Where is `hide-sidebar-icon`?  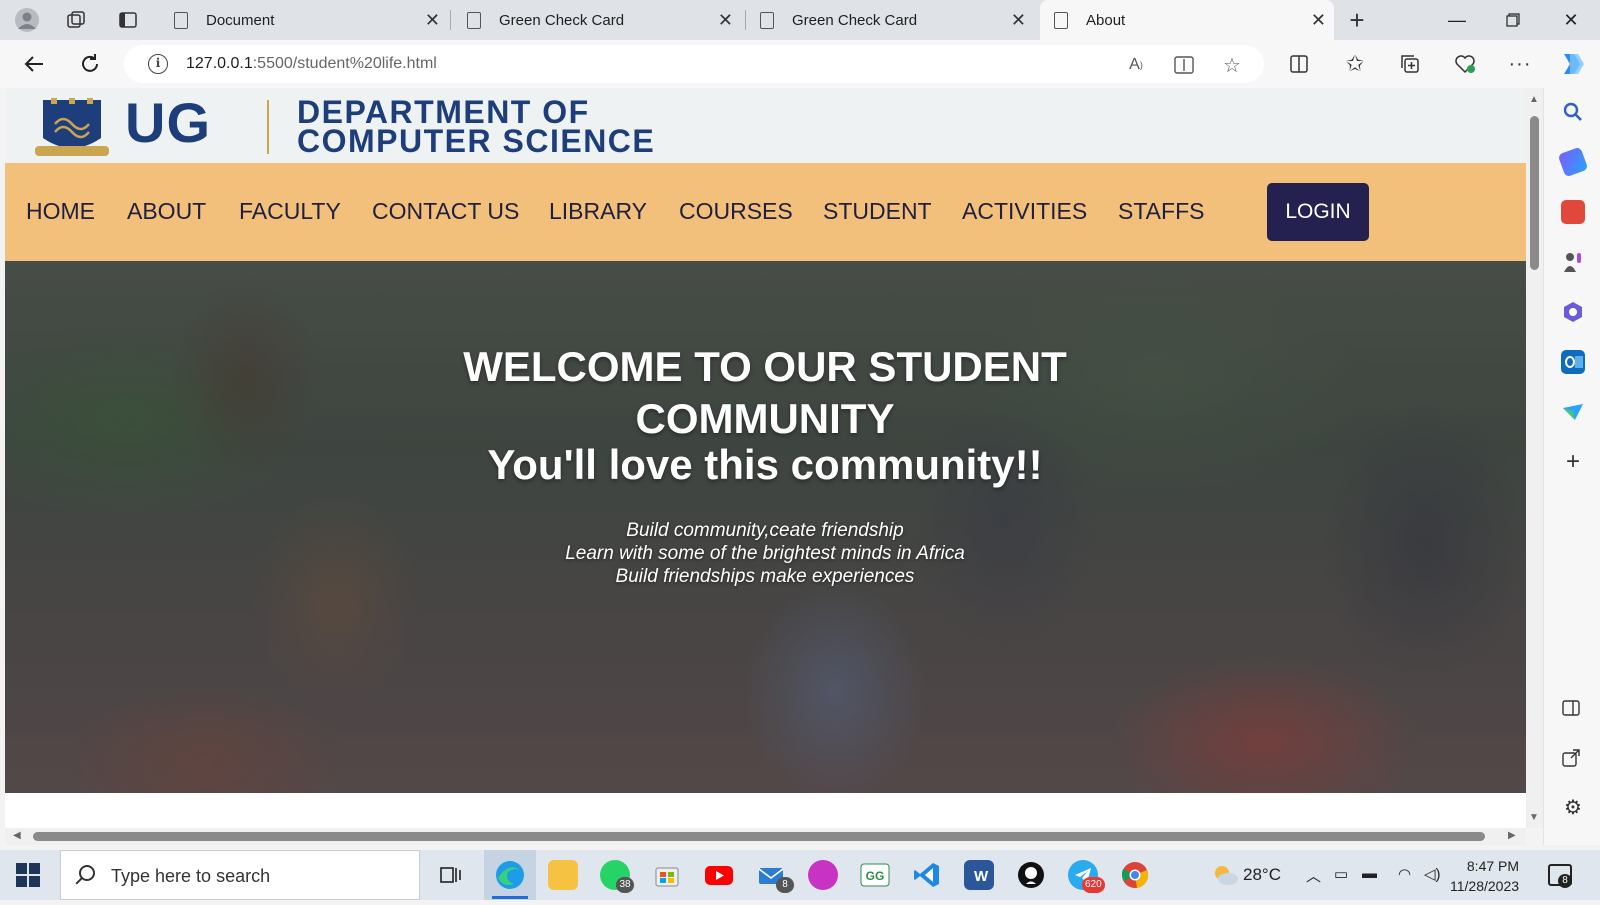 hide-sidebar-icon is located at coordinates (1573, 710).